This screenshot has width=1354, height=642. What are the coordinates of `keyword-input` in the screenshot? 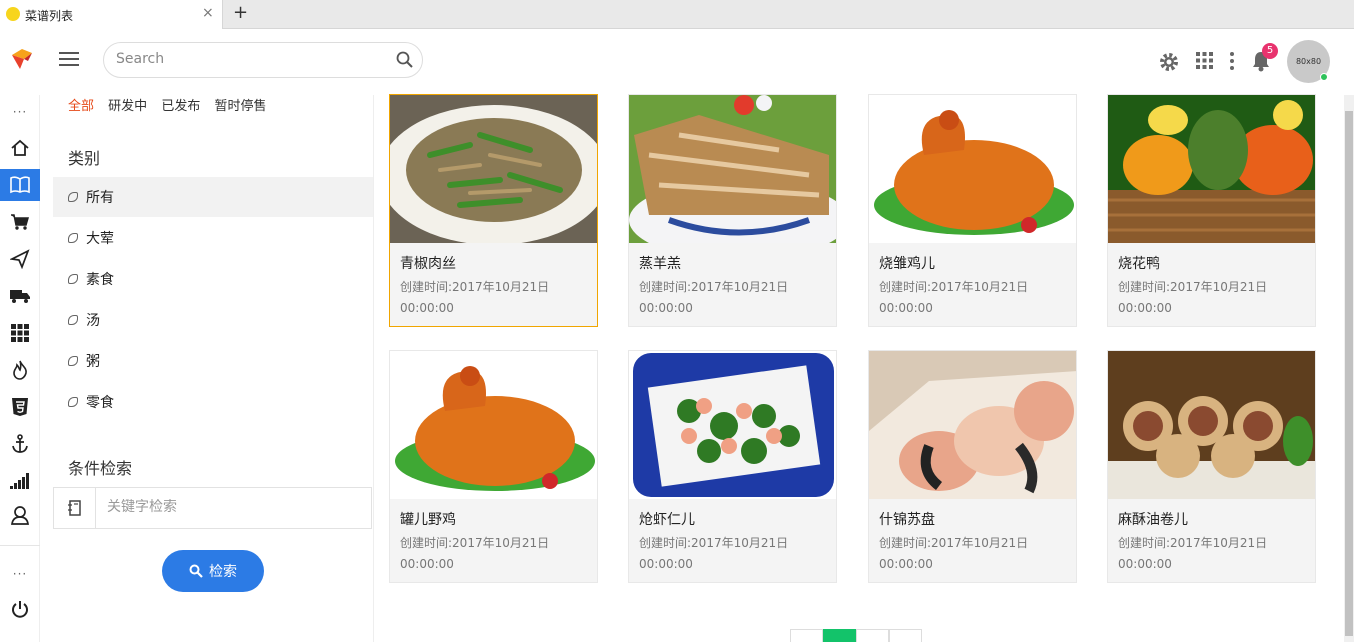 It's located at (232, 507).